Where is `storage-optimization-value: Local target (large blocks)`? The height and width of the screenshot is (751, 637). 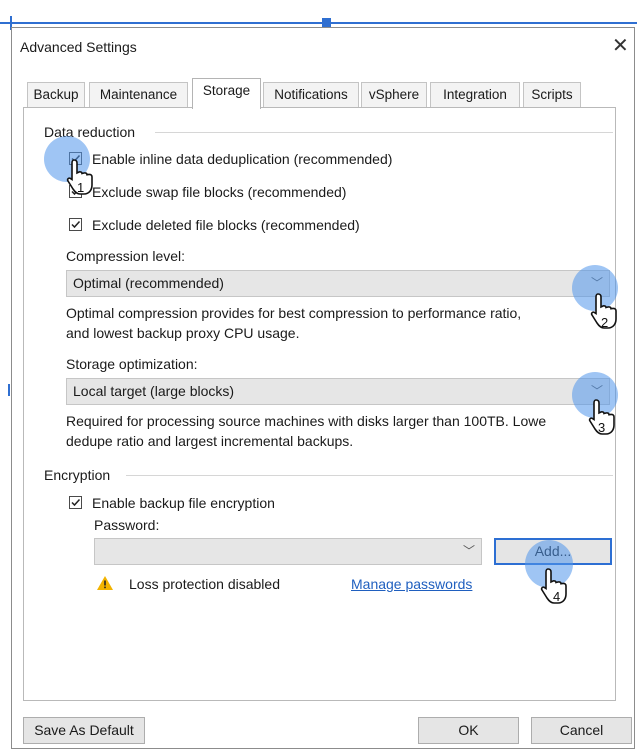
storage-optimization-value: Local target (large blocks) is located at coordinates (154, 391).